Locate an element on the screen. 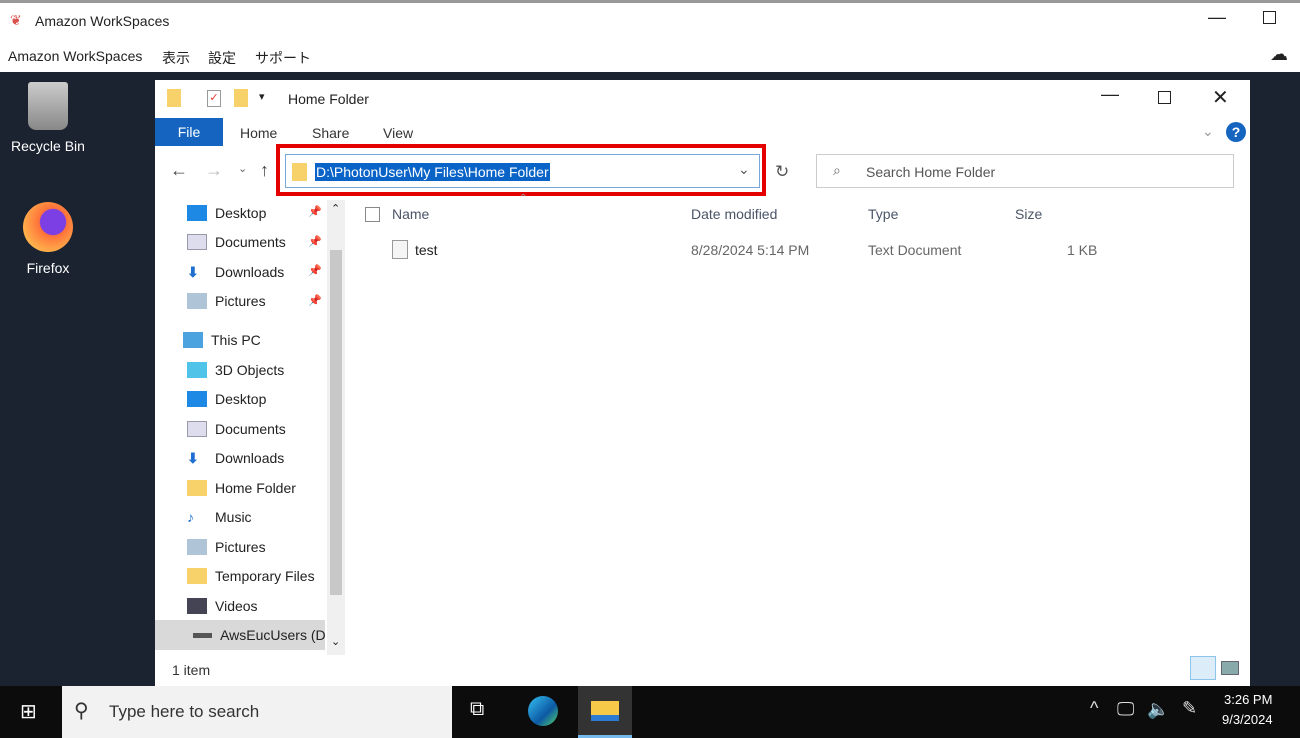 The image size is (1300, 738). file-explorer-icon is located at coordinates (605, 711).